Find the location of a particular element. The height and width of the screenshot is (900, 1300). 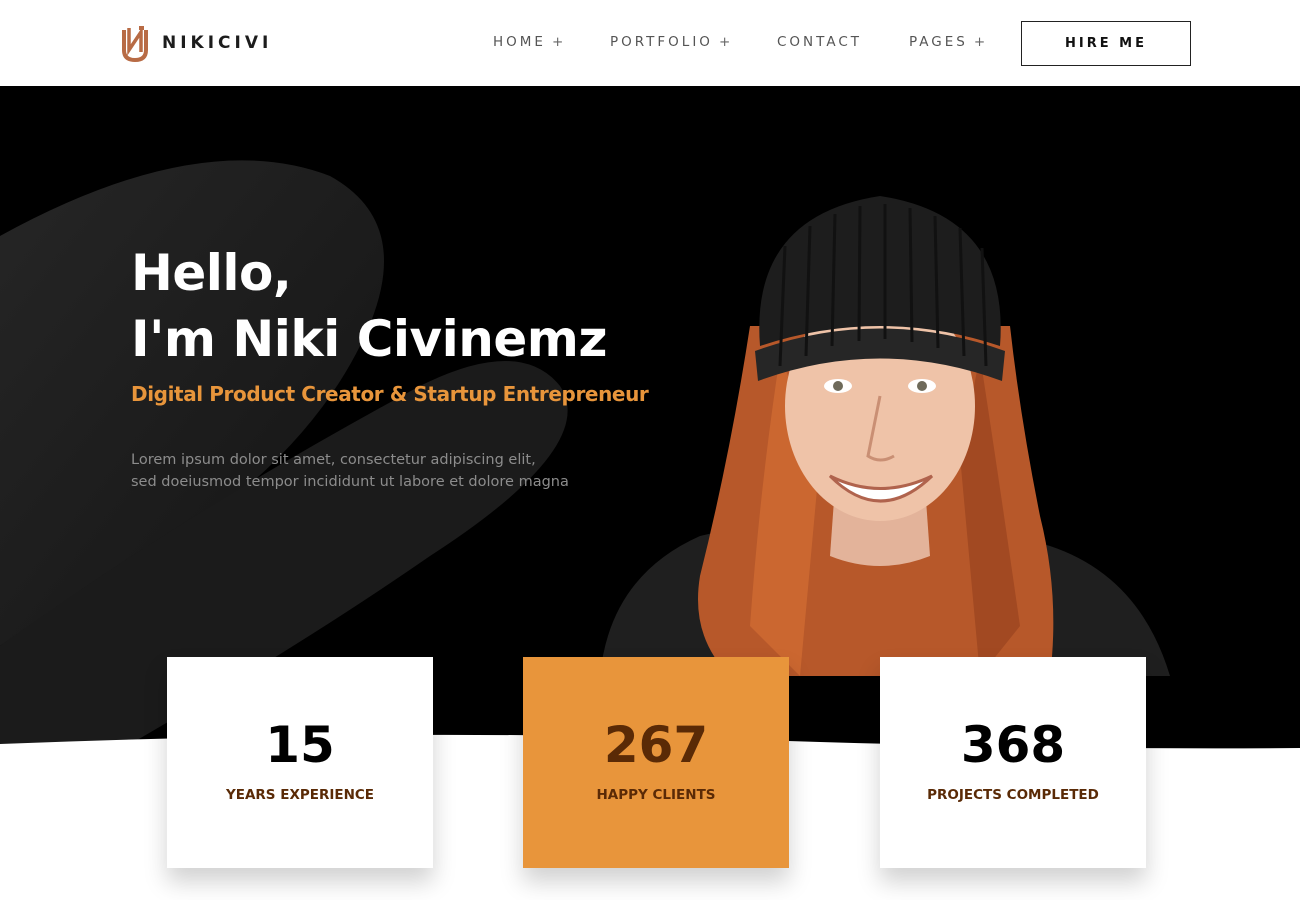

nav-item-label: PAGES is located at coordinates (938, 42).